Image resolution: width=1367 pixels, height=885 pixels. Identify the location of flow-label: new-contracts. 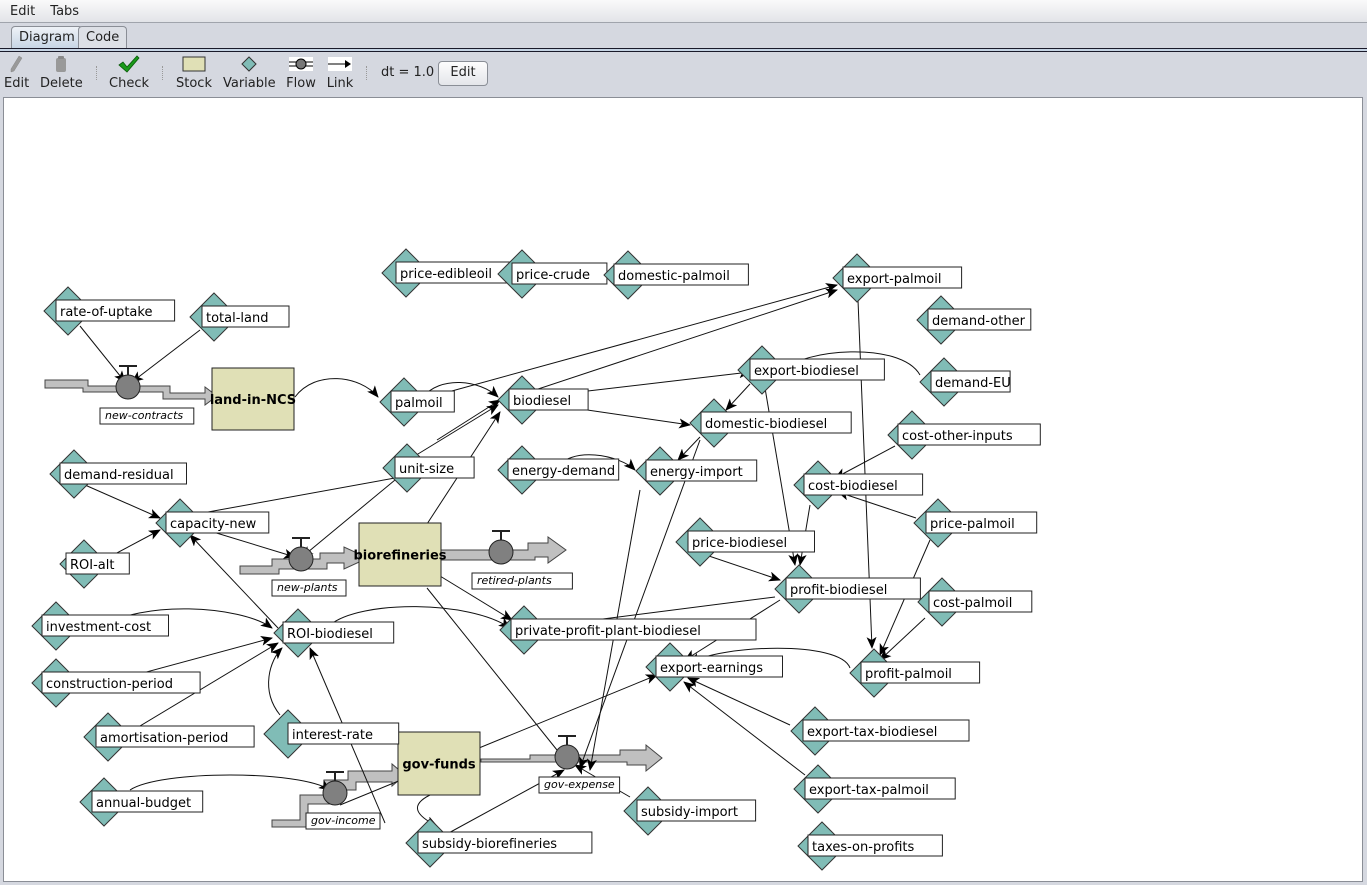
(144, 415).